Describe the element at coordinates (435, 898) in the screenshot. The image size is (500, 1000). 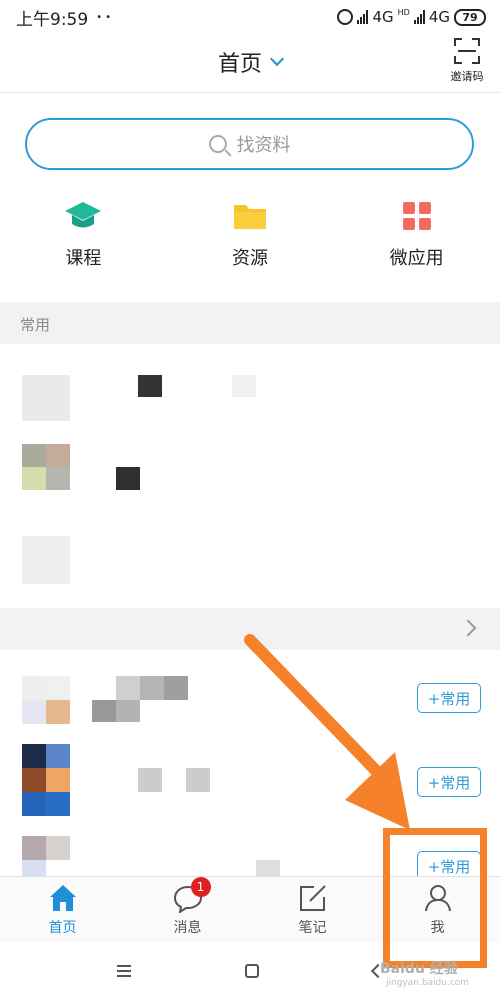
I see `annotation-highlight-box` at that location.